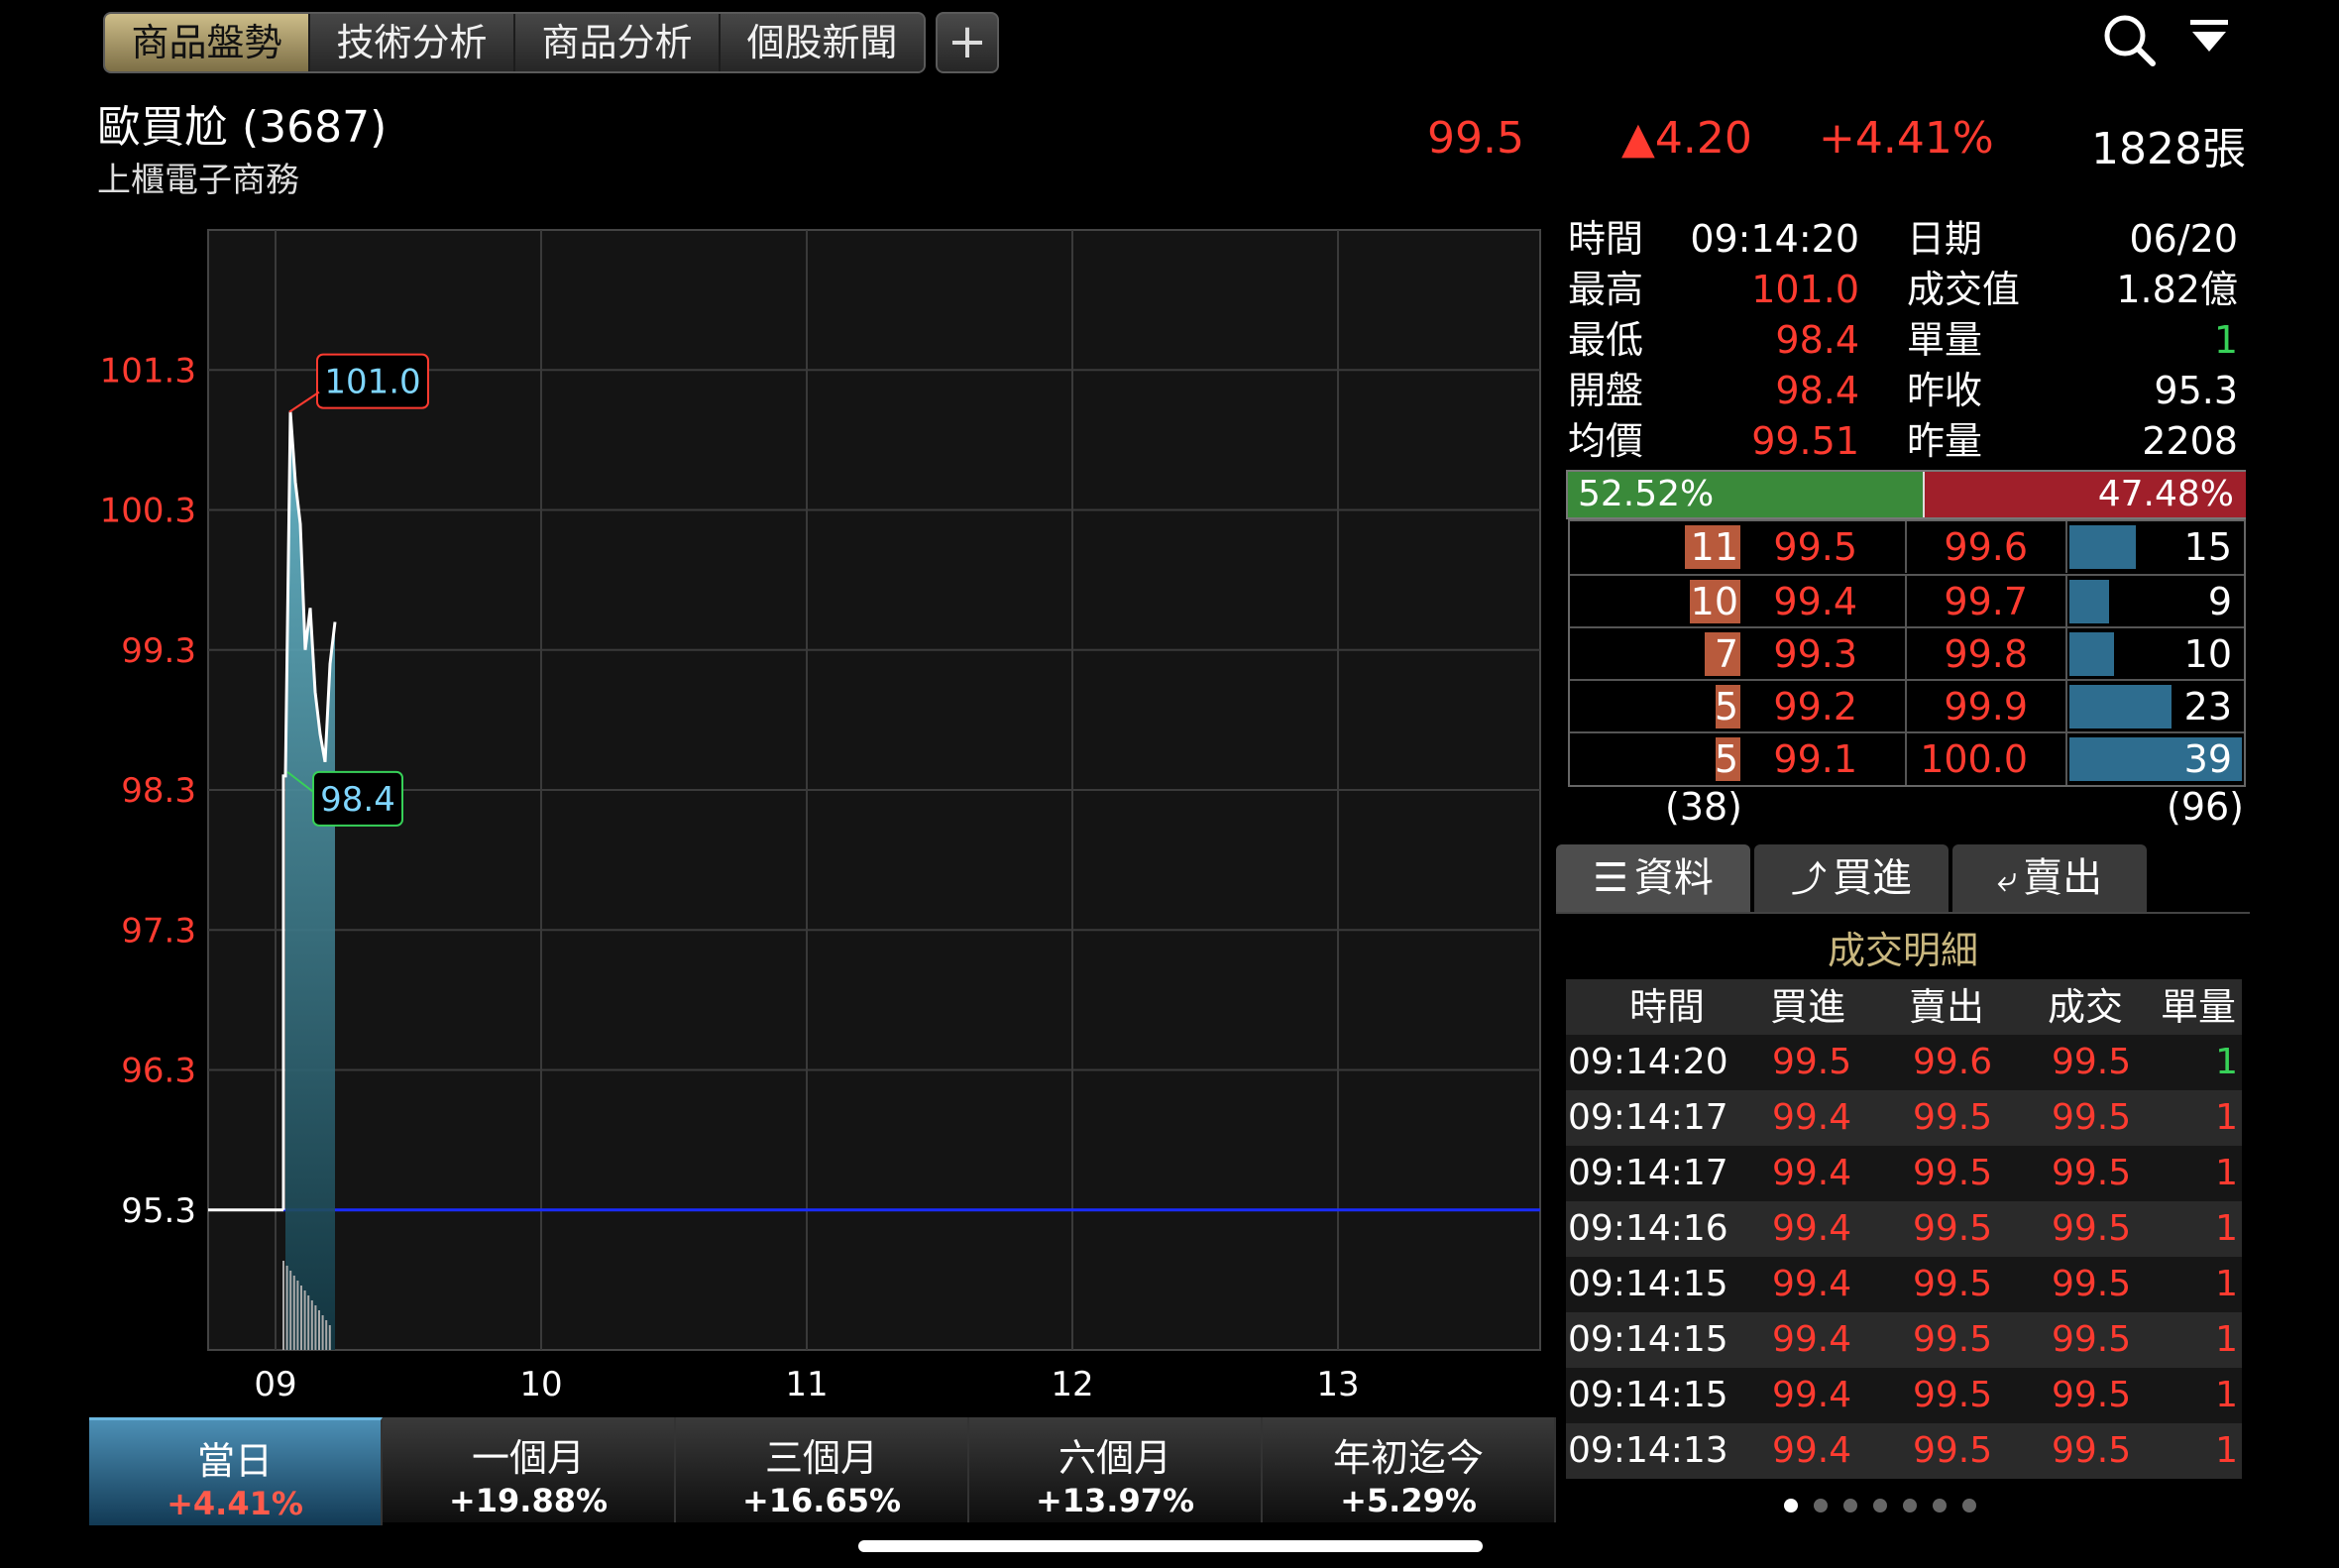 The width and height of the screenshot is (2339, 1568). What do you see at coordinates (2165, 494) in the screenshot?
I see `sell-ratio-text: 47.48%` at bounding box center [2165, 494].